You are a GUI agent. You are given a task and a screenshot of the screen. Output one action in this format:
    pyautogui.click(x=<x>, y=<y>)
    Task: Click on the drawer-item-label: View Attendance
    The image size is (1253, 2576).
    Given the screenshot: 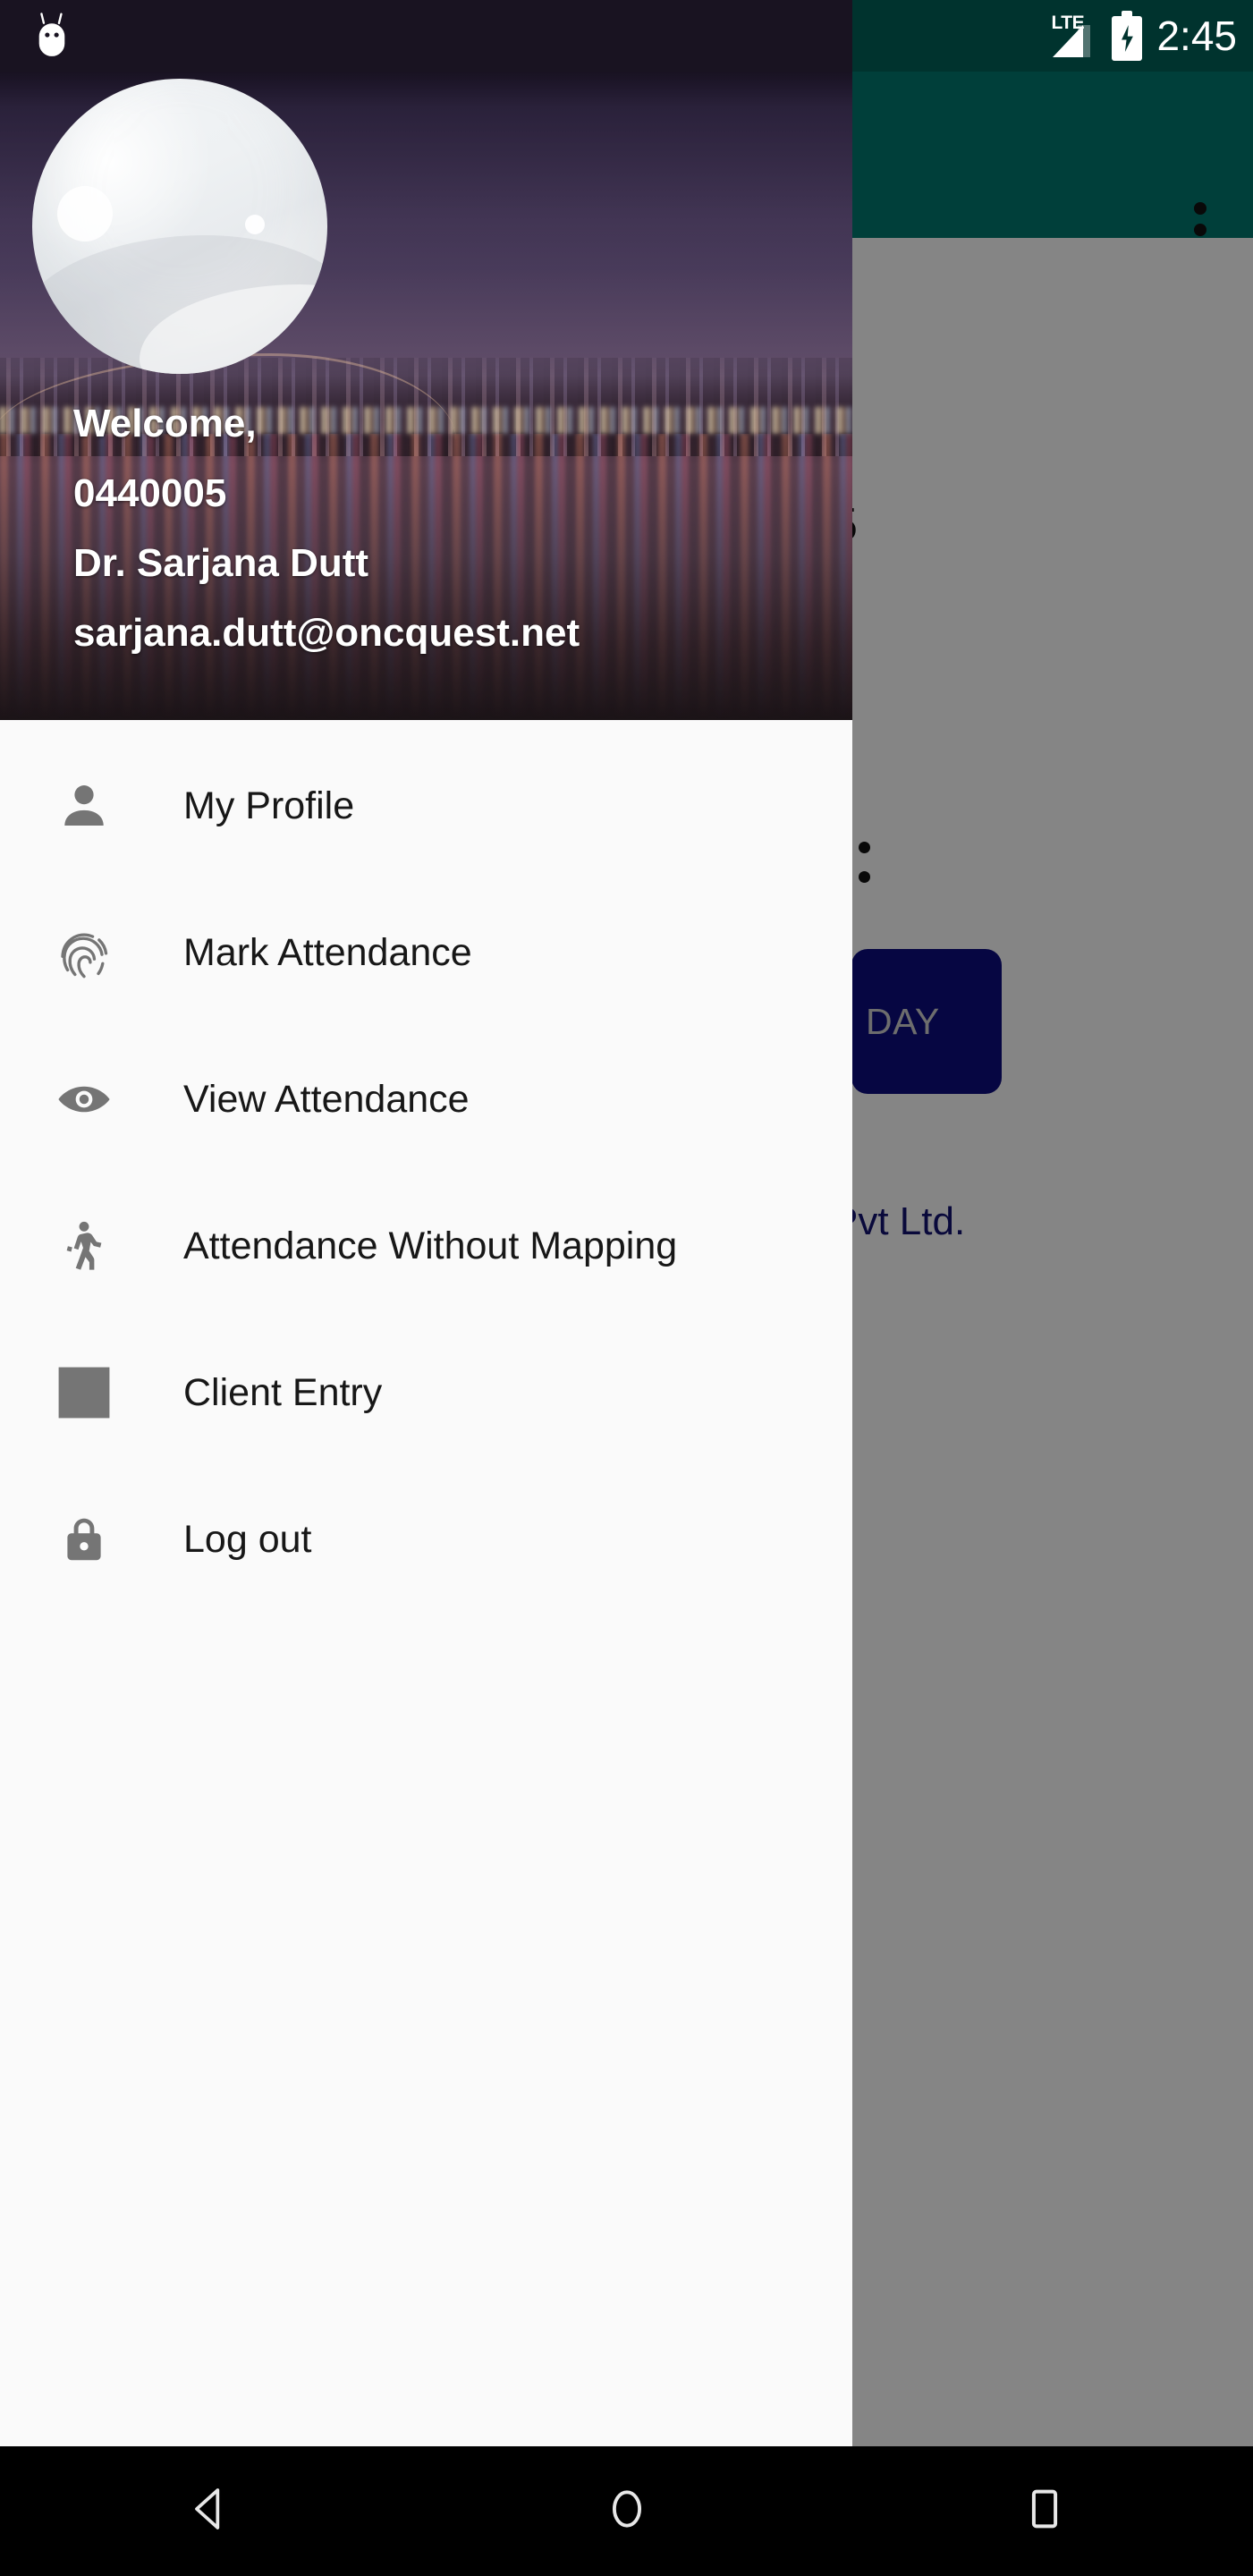 What is the action you would take?
    pyautogui.click(x=326, y=1099)
    